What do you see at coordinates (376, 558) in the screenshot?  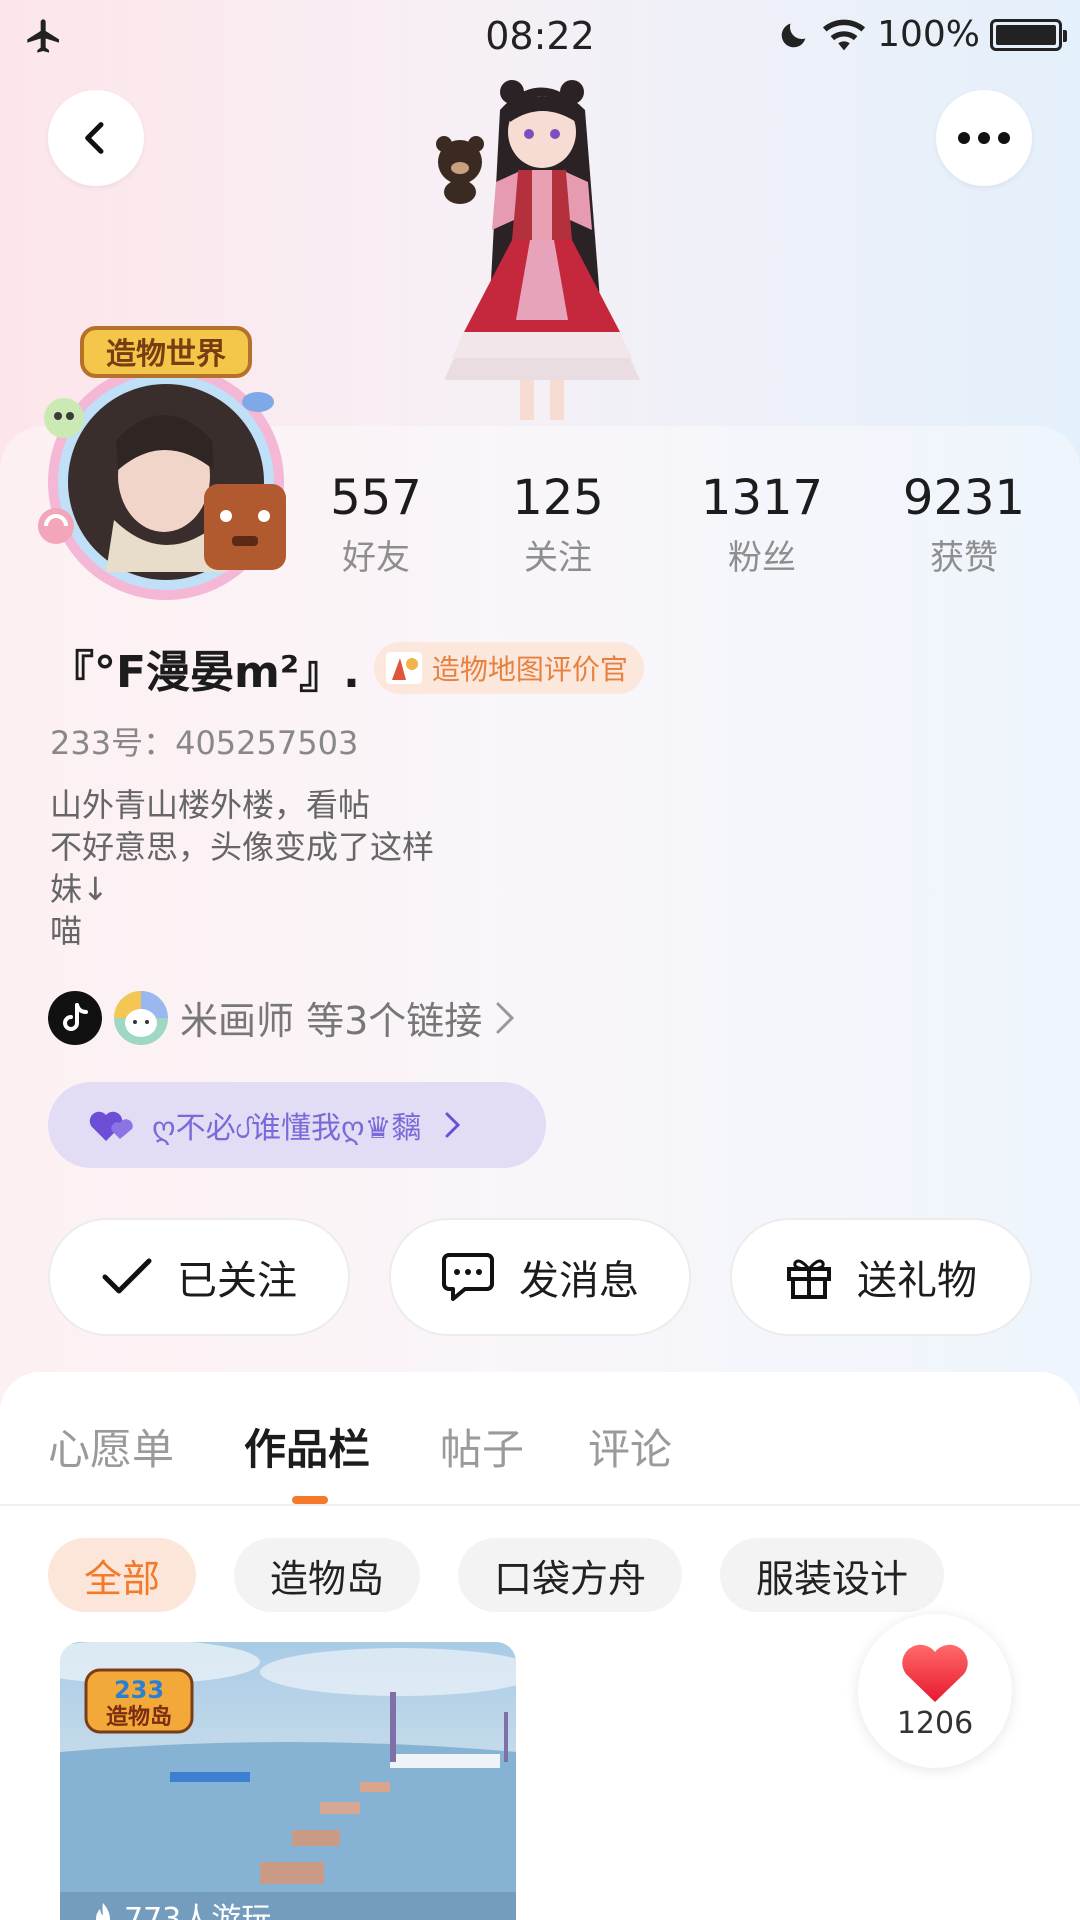 I see `stat-label: 好友` at bounding box center [376, 558].